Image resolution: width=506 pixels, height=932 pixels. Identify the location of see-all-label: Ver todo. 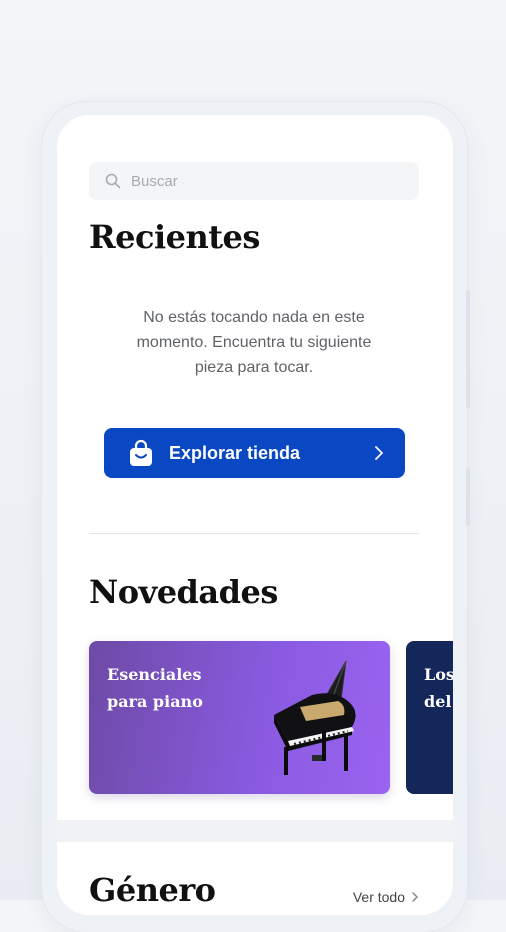
(378, 897).